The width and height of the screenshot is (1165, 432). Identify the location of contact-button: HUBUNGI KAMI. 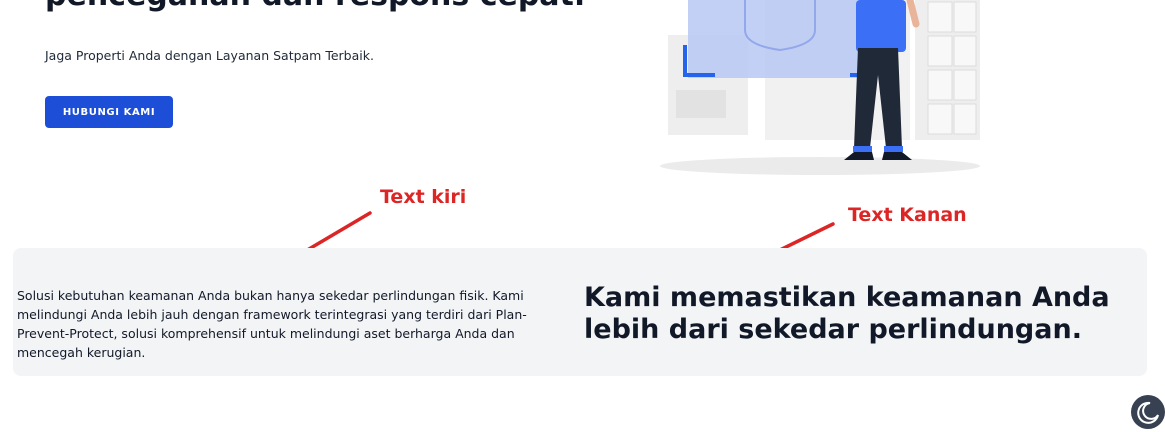
(109, 112).